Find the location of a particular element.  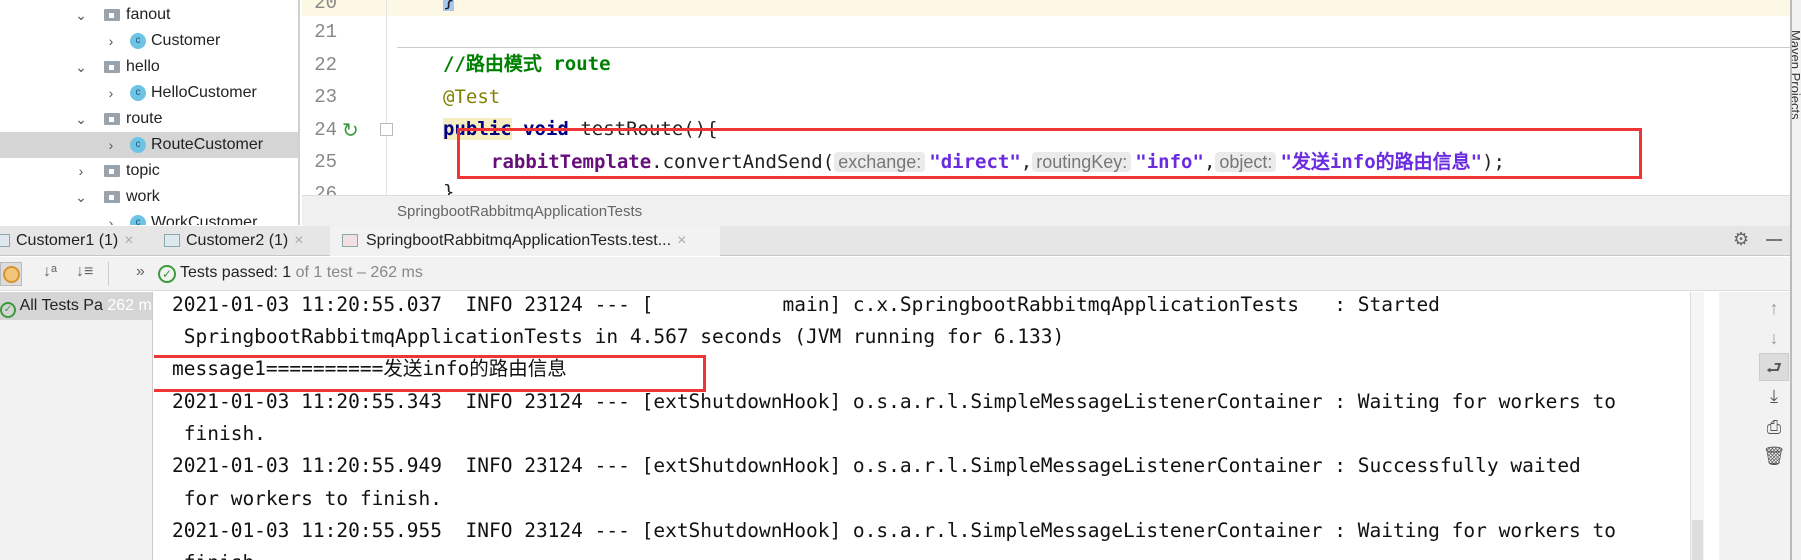

line-number: 25 is located at coordinates (325, 162).